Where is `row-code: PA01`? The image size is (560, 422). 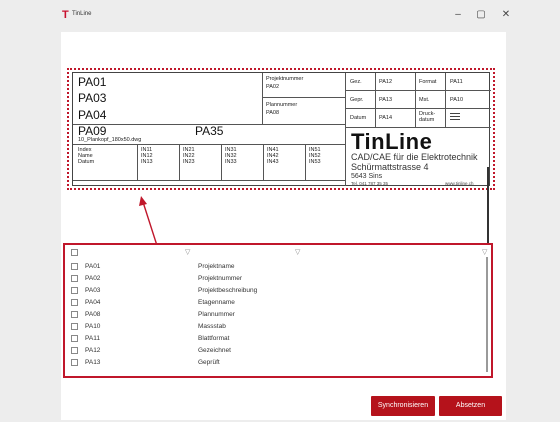
row-code: PA01 is located at coordinates (93, 266).